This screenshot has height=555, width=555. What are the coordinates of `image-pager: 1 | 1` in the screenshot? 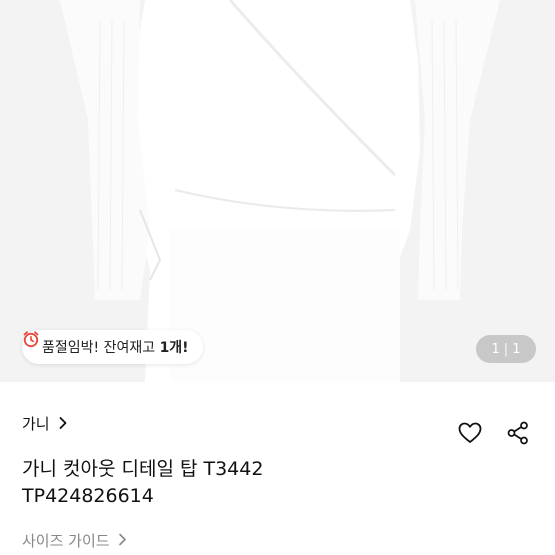 It's located at (506, 349).